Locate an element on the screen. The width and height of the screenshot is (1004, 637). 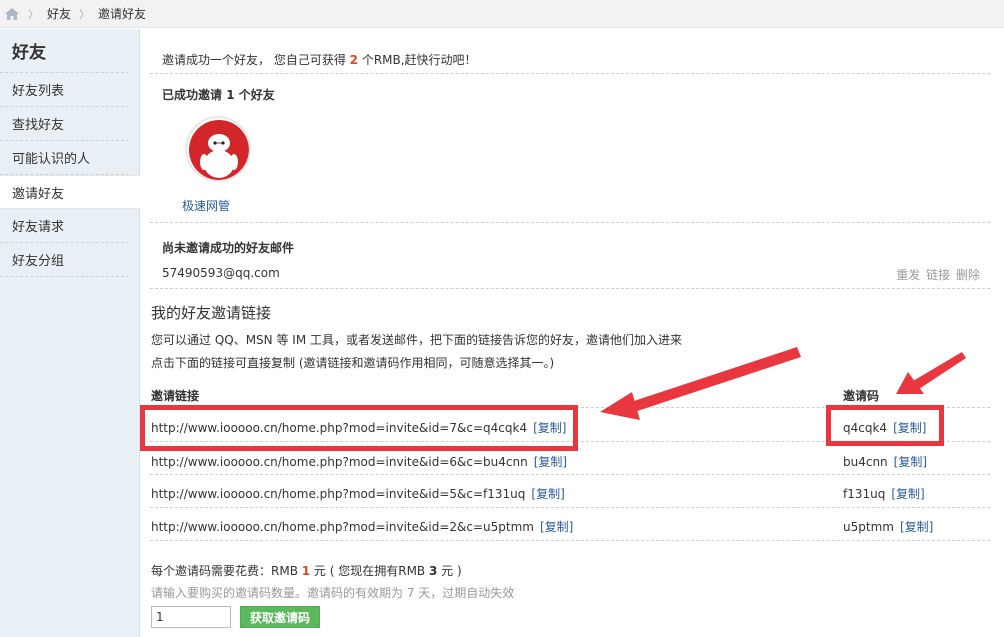
reward-notice: 邀请成功一个好友， 您自己可获得 2 个RMB,赶快行动吧！ is located at coordinates (319, 59).